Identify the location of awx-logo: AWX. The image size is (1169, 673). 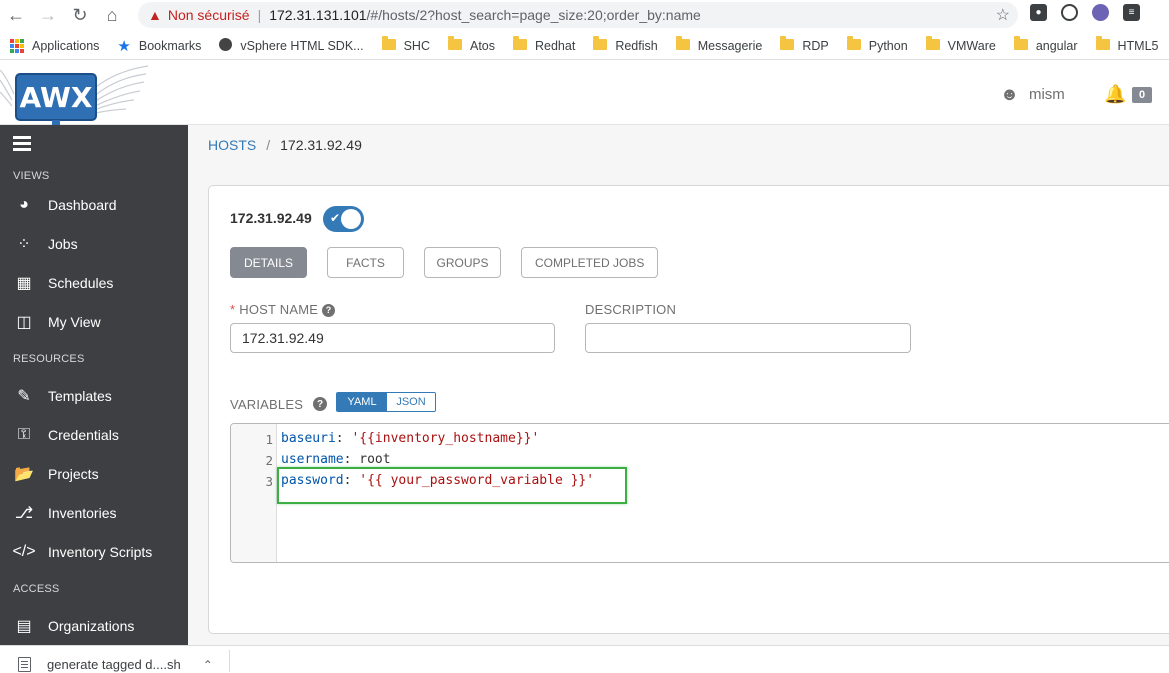
(75, 95).